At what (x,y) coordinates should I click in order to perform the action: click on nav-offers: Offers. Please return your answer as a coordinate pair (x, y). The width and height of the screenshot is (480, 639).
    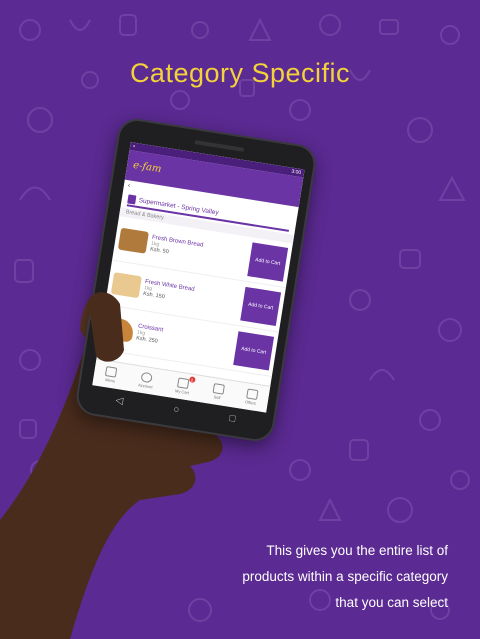
    Looking at the image, I should click on (251, 397).